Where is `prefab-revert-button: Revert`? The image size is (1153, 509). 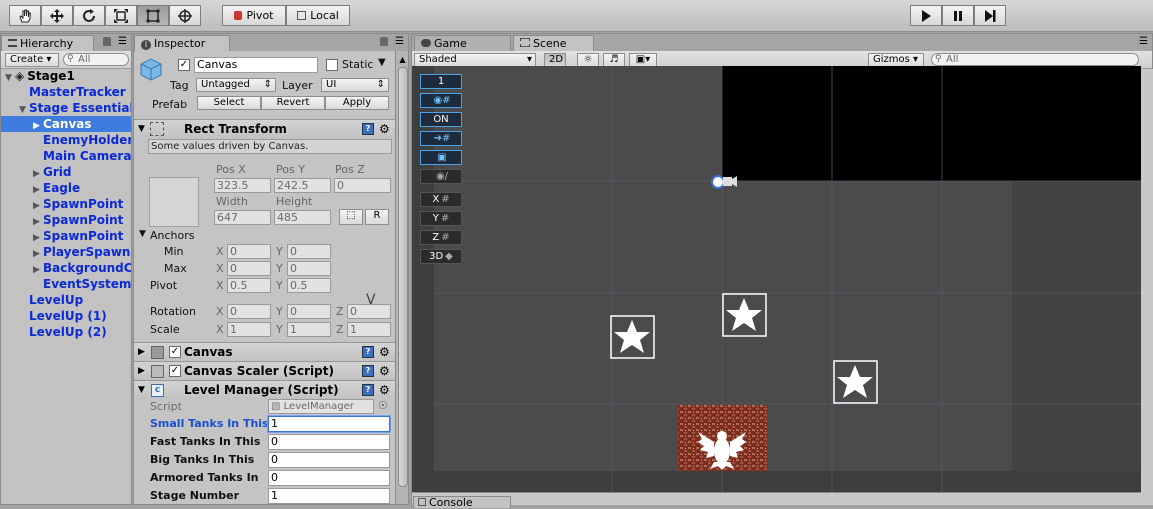 prefab-revert-button: Revert is located at coordinates (293, 103).